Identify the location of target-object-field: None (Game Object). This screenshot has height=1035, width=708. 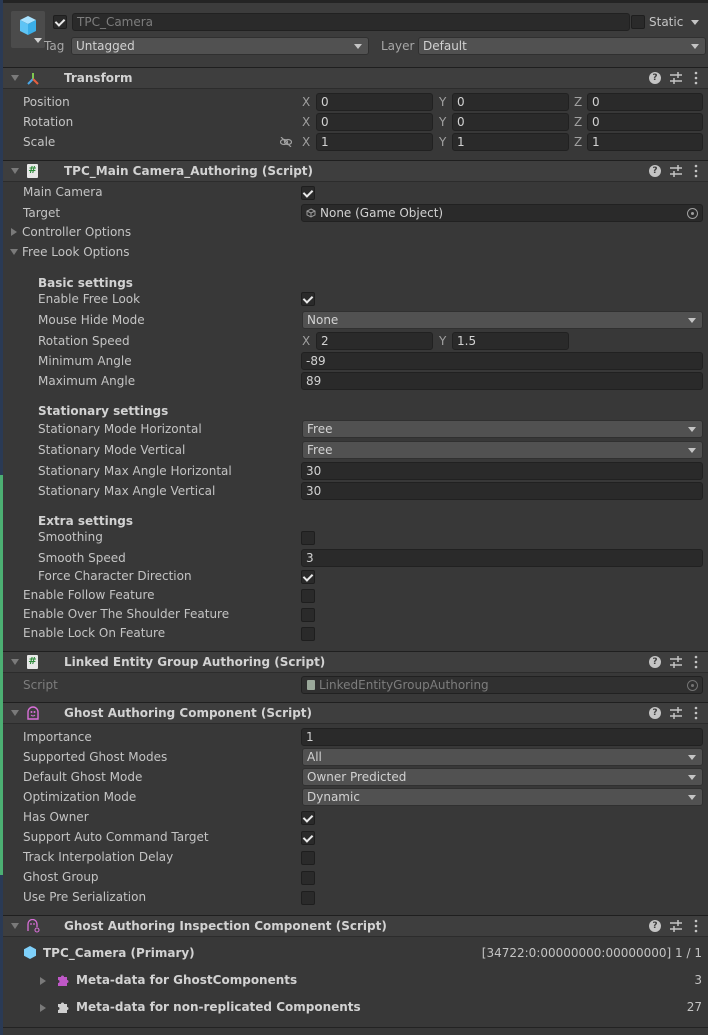
(502, 213).